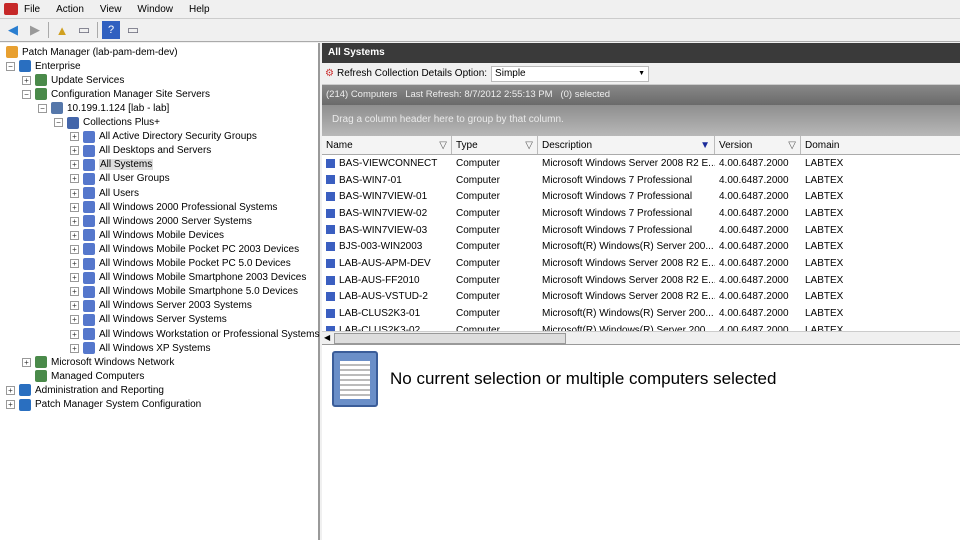  What do you see at coordinates (495, 145) in the screenshot?
I see `column-header-type: Type ▽` at bounding box center [495, 145].